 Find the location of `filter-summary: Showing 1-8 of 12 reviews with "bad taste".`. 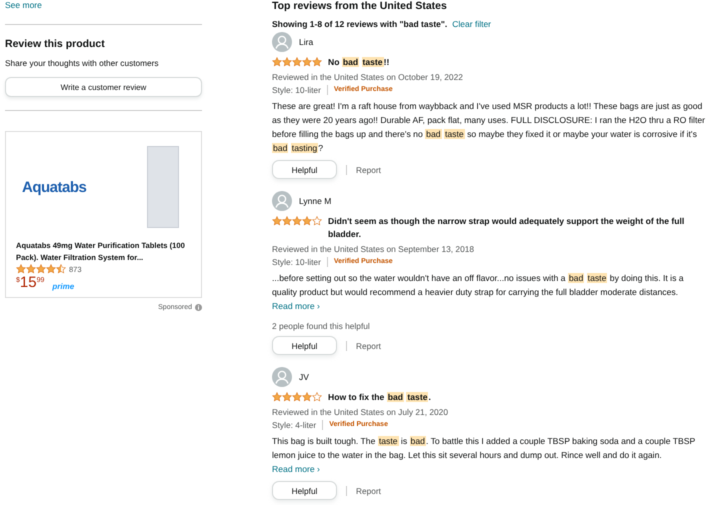

filter-summary: Showing 1-8 of 12 reviews with "bad taste". is located at coordinates (360, 24).